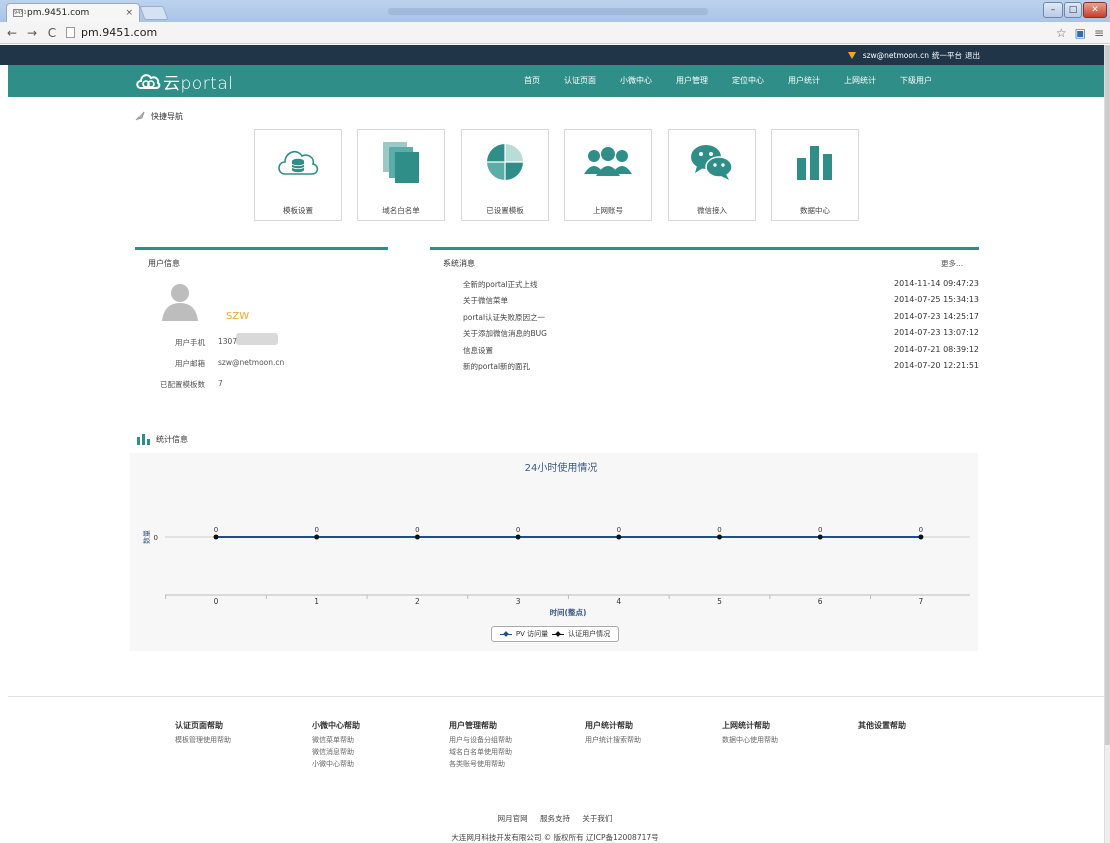 The height and width of the screenshot is (843, 1110). Describe the element at coordinates (712, 210) in the screenshot. I see `tile-label: 微信接入` at that location.